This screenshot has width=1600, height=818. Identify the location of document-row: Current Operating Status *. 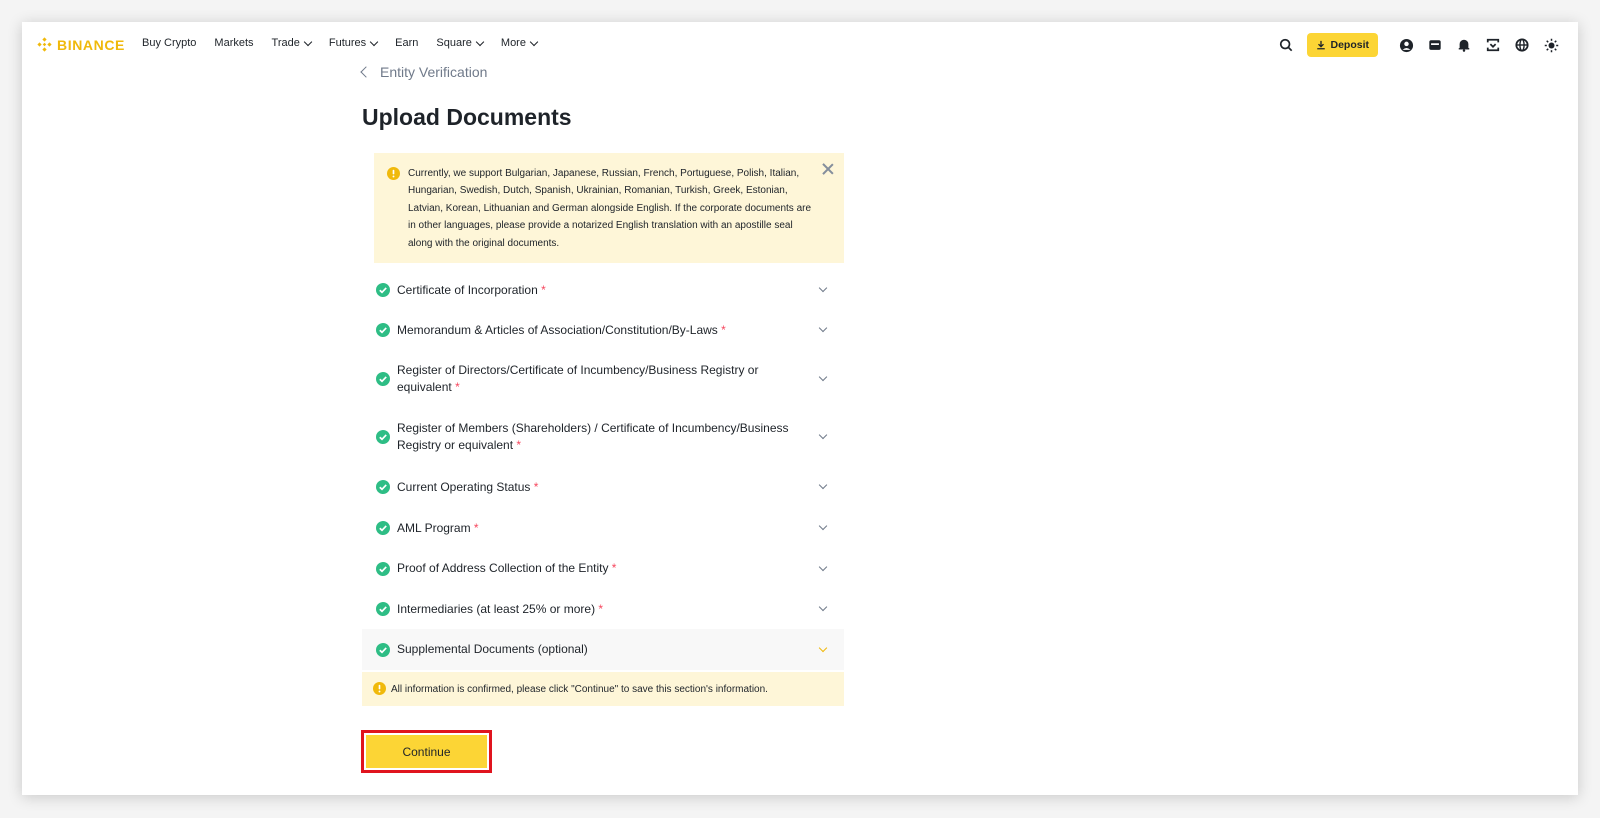
(603, 487).